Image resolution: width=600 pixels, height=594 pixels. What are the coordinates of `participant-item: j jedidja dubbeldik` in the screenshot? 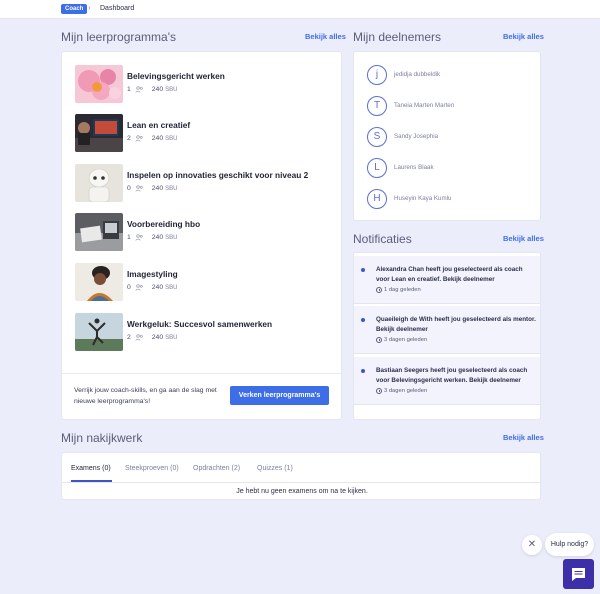 It's located at (452, 75).